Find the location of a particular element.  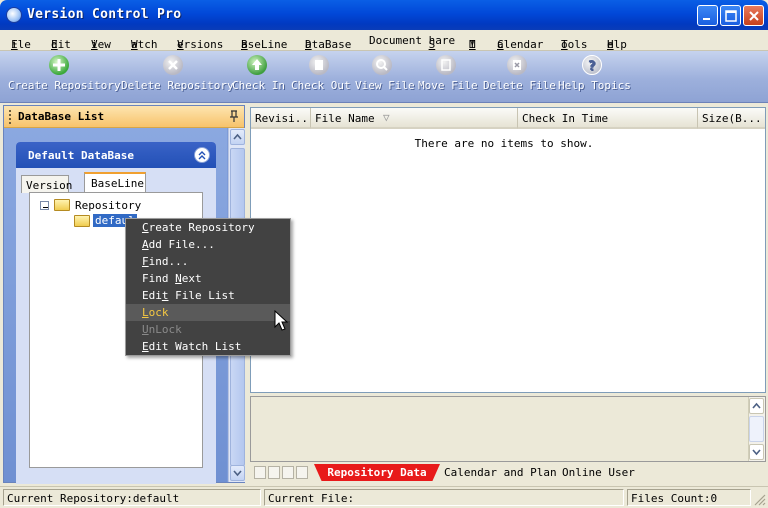

collapse-chevron-icon is located at coordinates (202, 155).